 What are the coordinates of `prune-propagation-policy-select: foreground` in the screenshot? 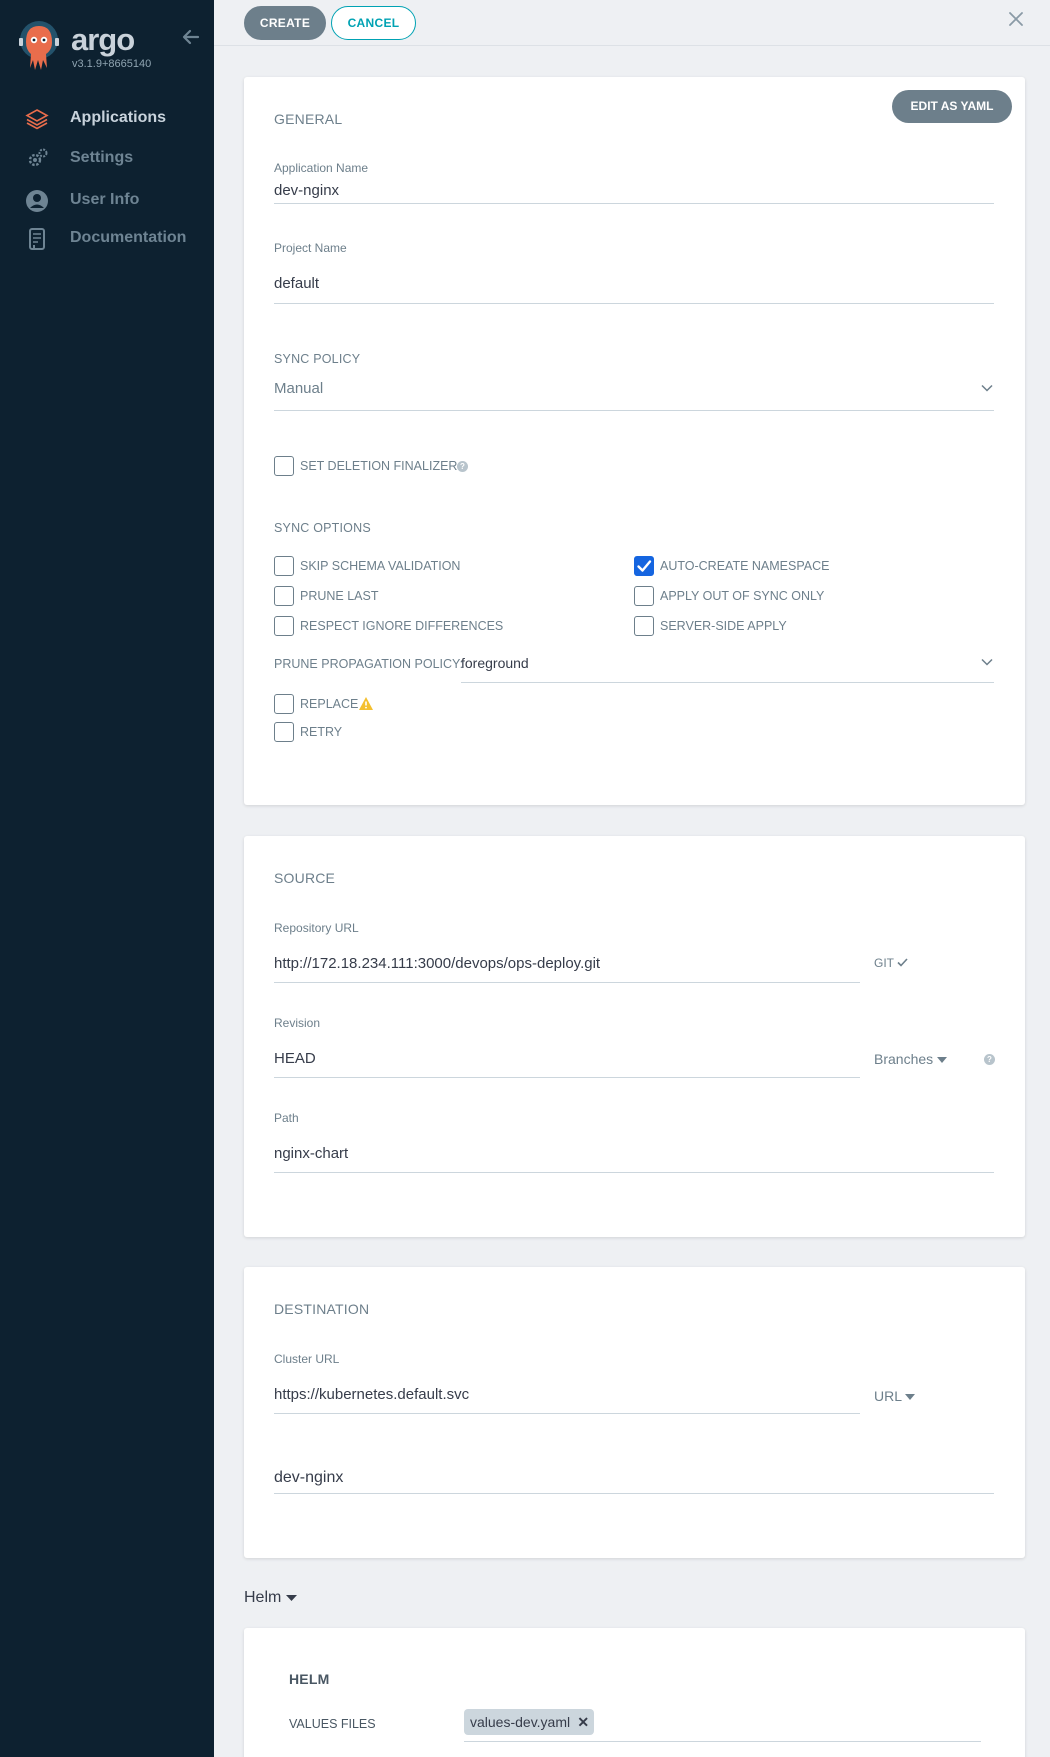 It's located at (727, 668).